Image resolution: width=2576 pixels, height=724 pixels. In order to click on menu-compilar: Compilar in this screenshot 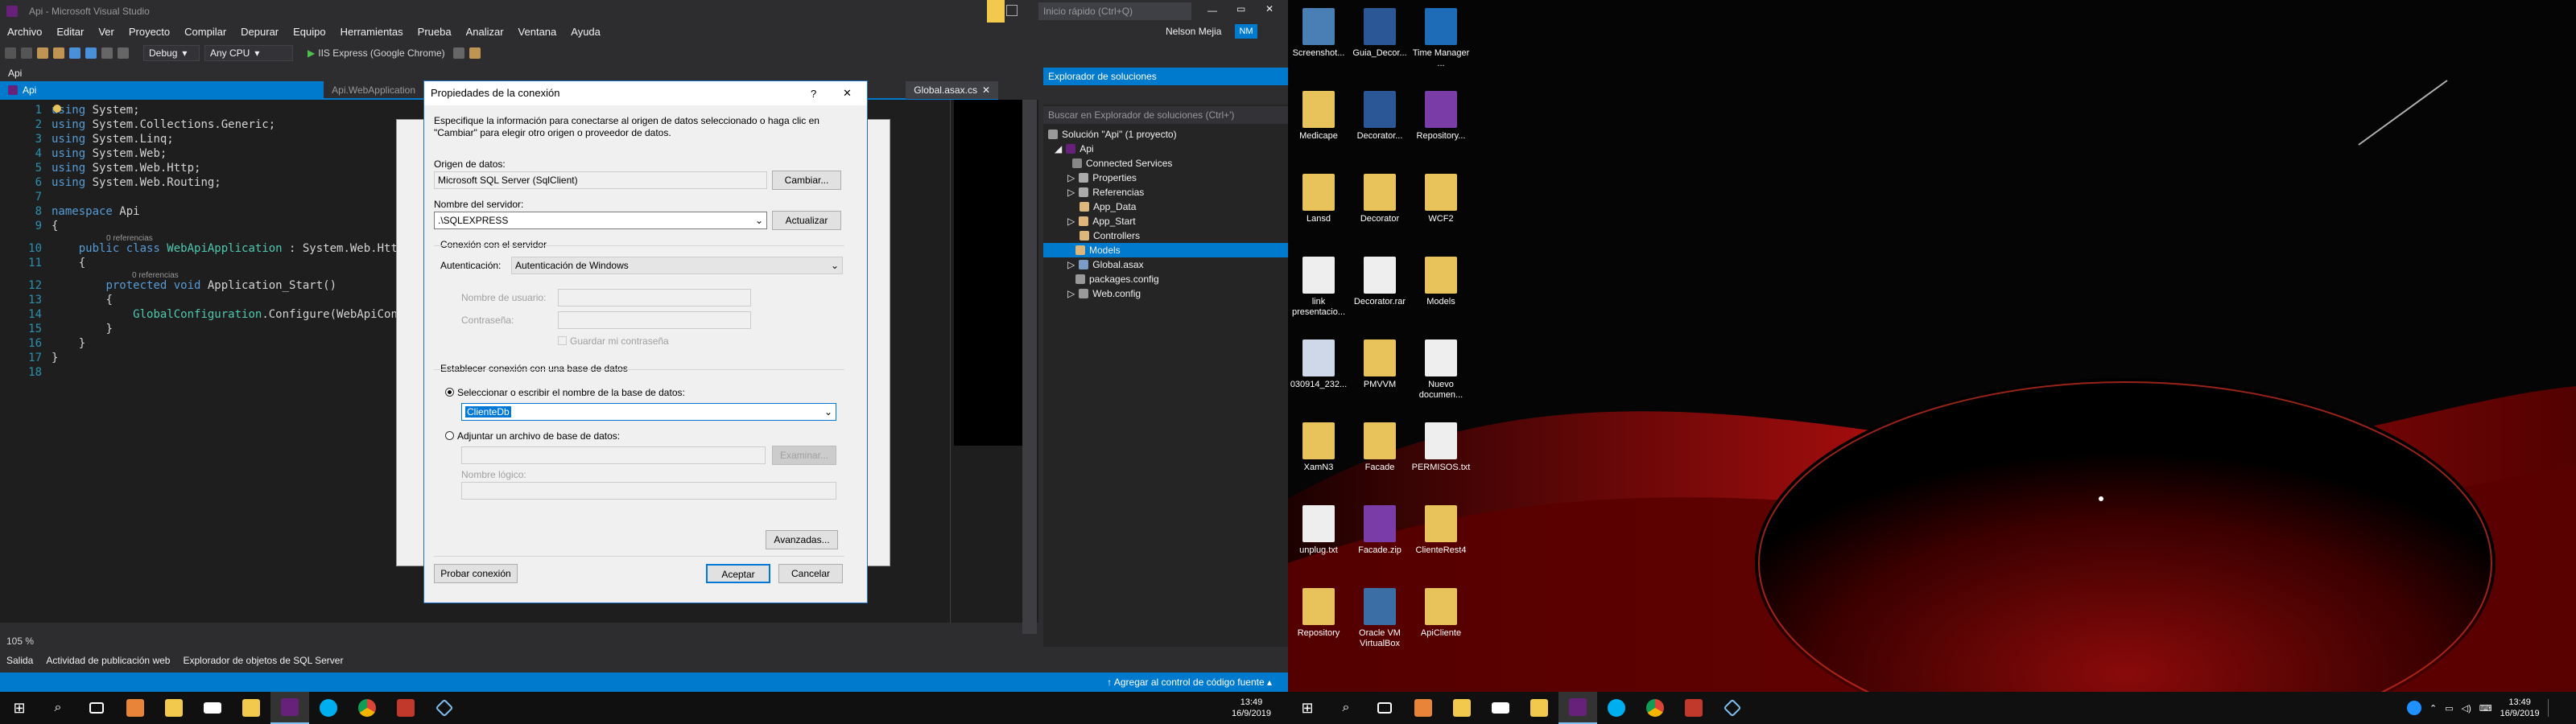, I will do `click(205, 32)`.